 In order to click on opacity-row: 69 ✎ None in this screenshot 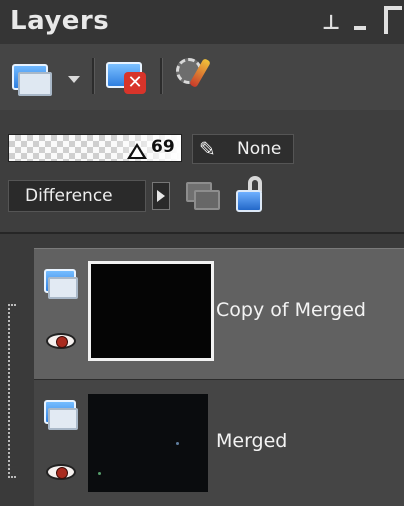, I will do `click(202, 142)`.